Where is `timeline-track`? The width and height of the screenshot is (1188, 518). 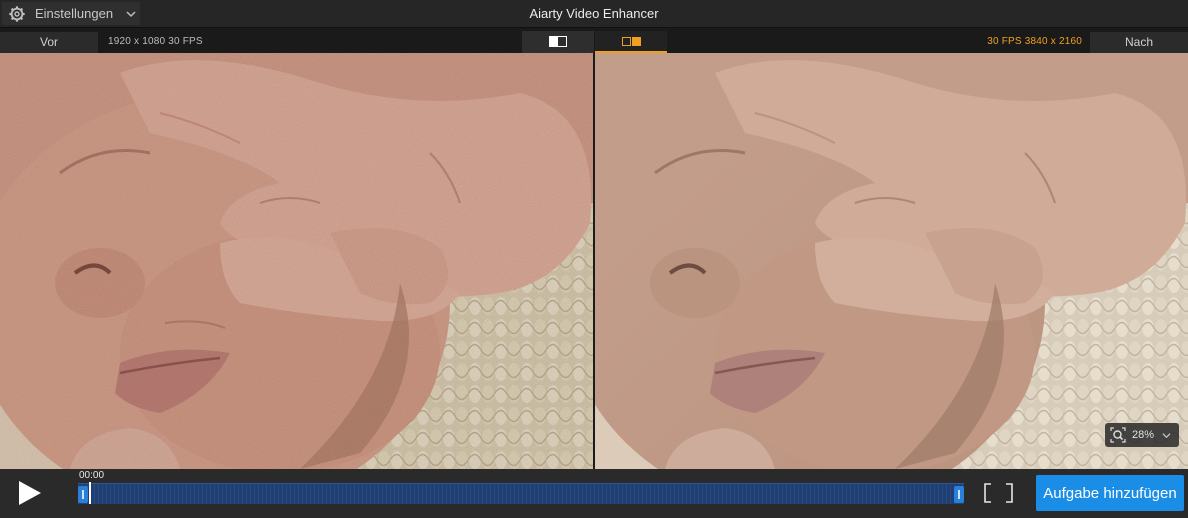 timeline-track is located at coordinates (521, 493).